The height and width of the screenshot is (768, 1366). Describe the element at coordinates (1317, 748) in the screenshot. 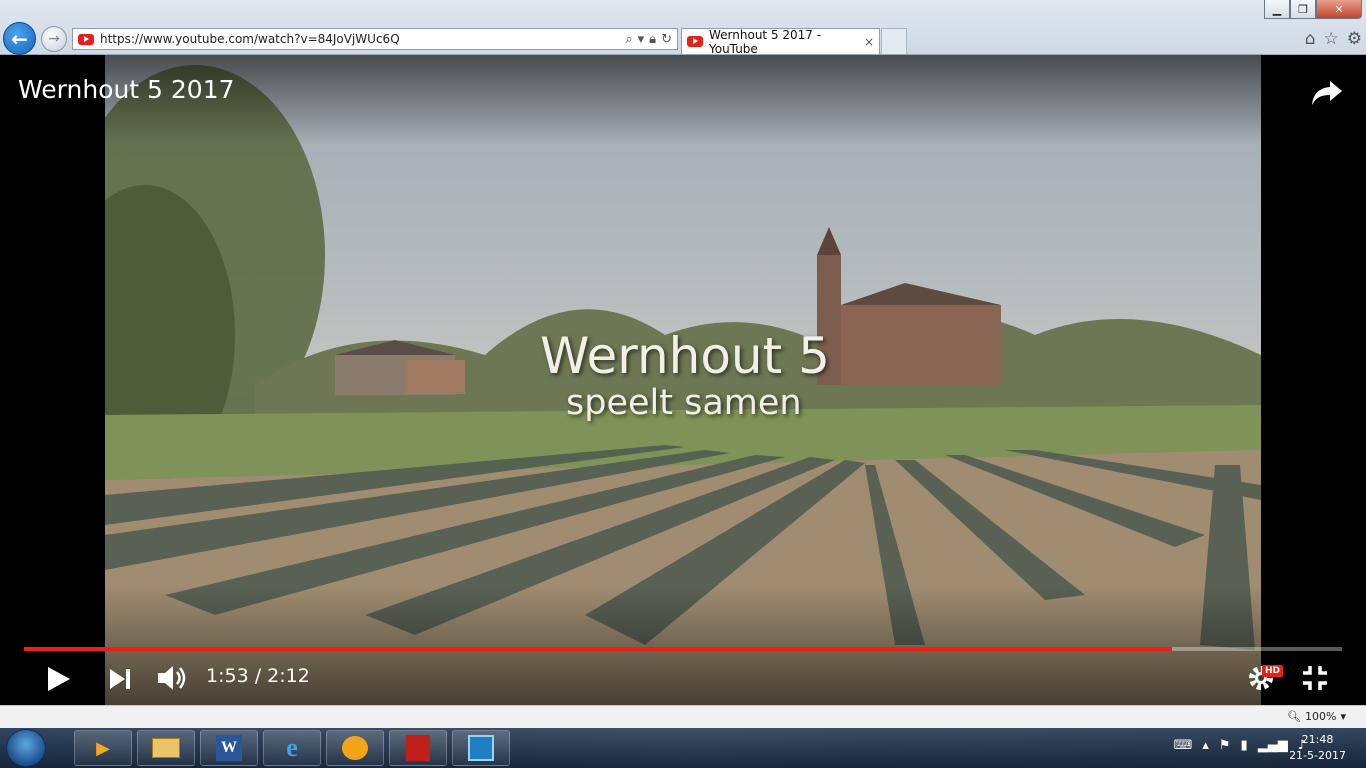

I see `clock: 21:48 21-5-2017` at that location.